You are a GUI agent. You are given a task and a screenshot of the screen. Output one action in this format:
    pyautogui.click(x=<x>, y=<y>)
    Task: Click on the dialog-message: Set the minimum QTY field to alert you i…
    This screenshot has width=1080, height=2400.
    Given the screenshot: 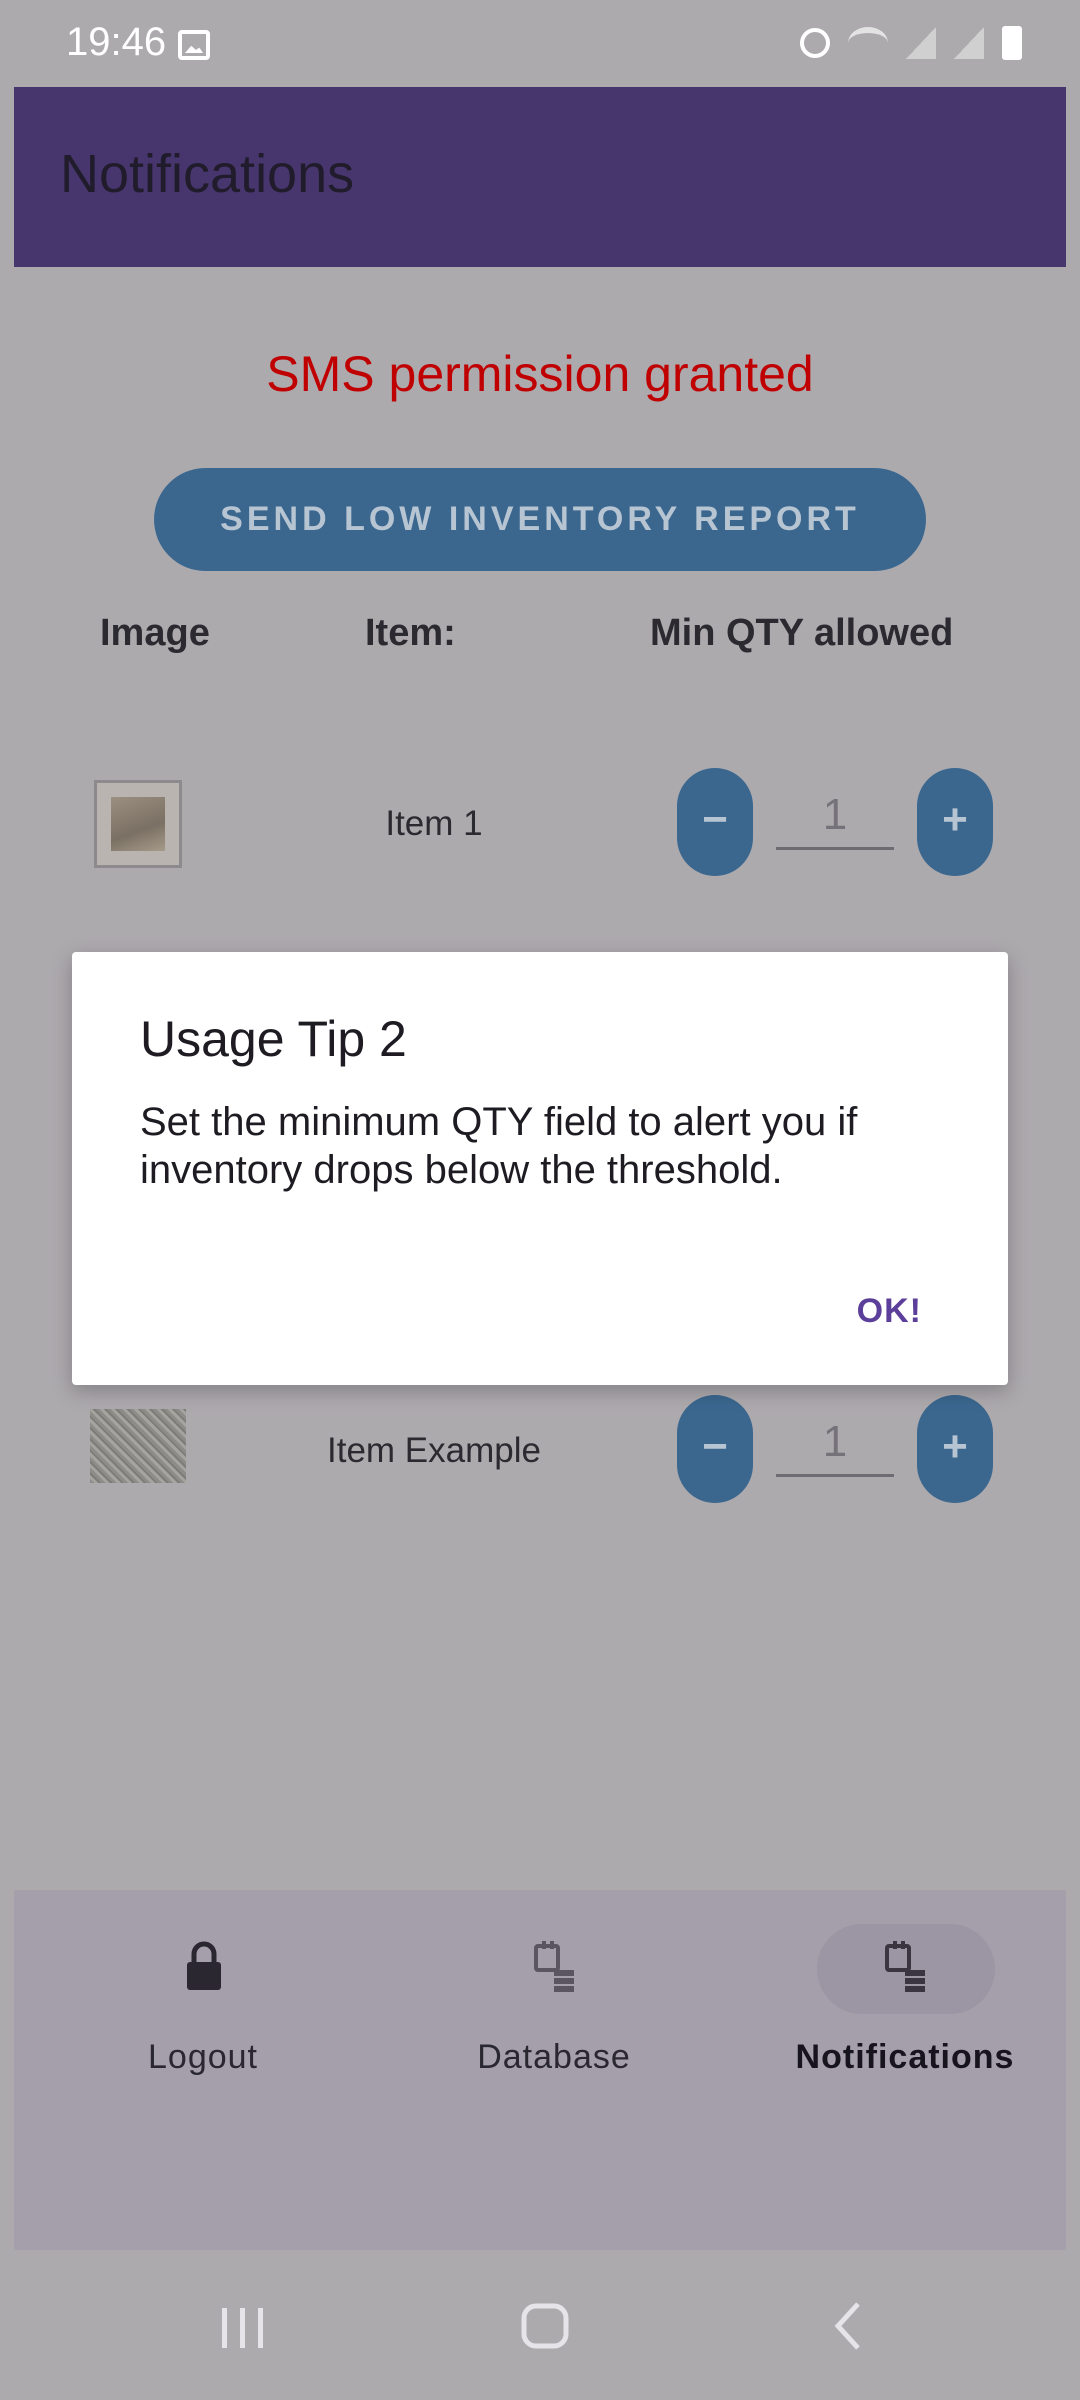 What is the action you would take?
    pyautogui.click(x=499, y=1146)
    